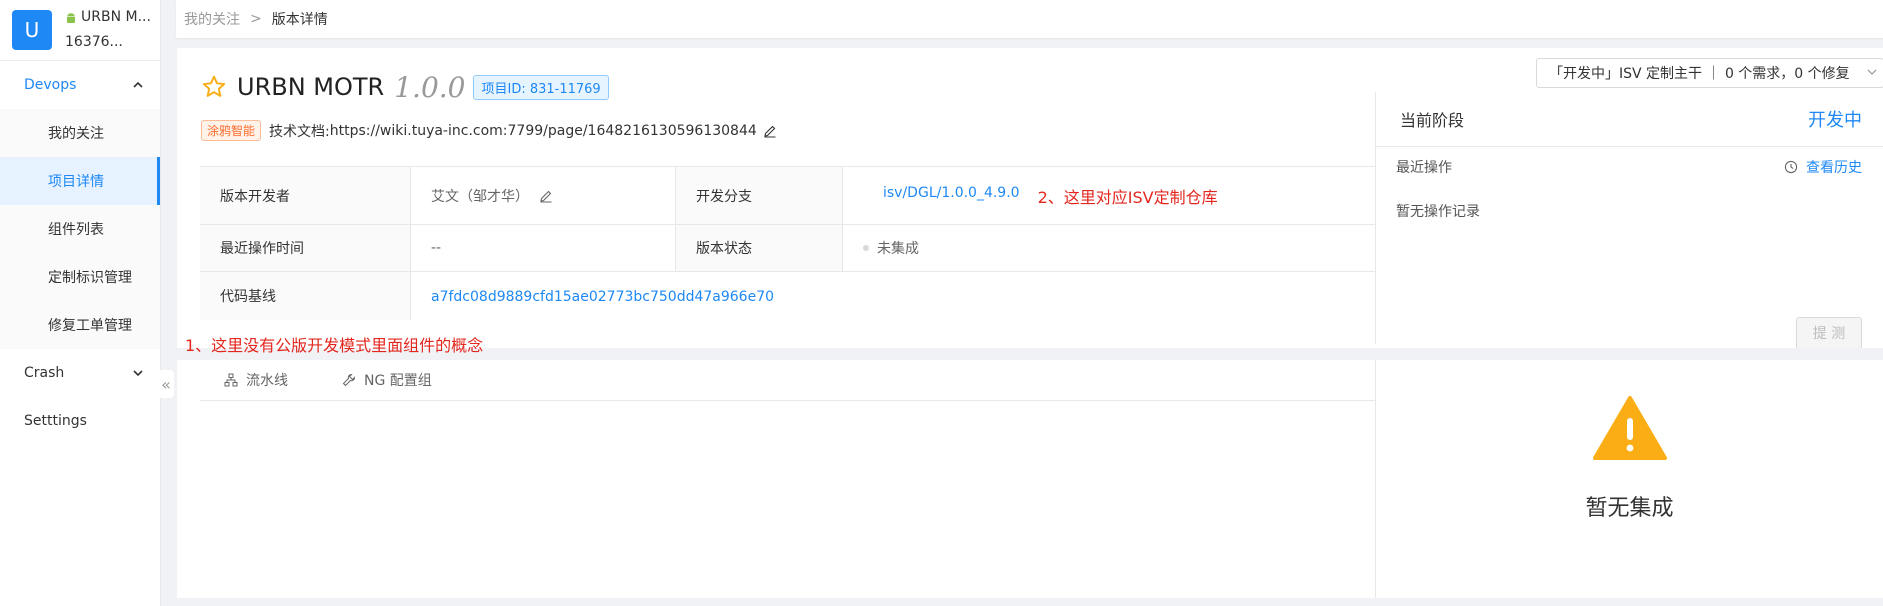  What do you see at coordinates (759, 248) in the screenshot?
I see `status-label: 版本状态` at bounding box center [759, 248].